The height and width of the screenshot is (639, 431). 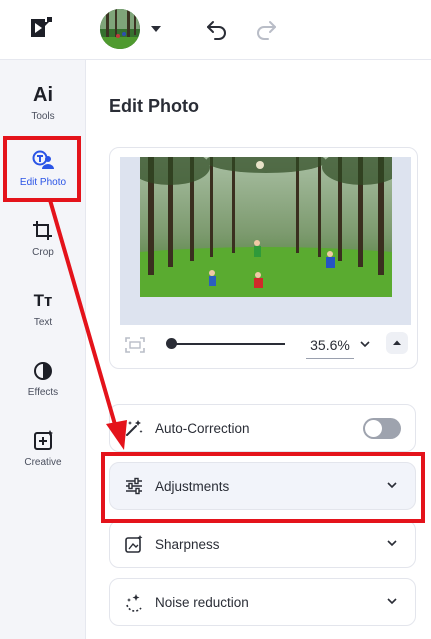 I want to click on panel-label: Noise reduction, so click(x=202, y=602).